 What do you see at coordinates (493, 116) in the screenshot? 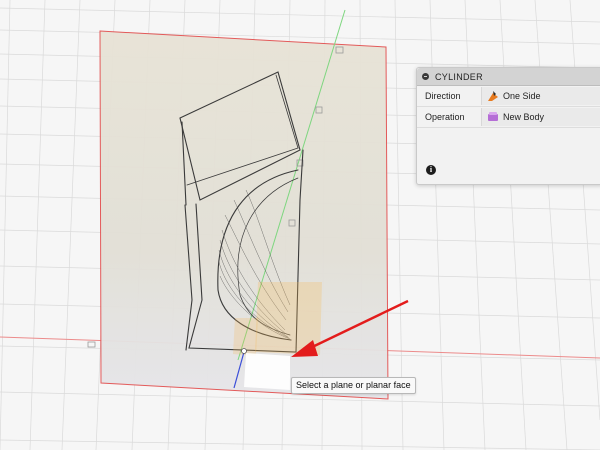
I see `new-body-icon` at bounding box center [493, 116].